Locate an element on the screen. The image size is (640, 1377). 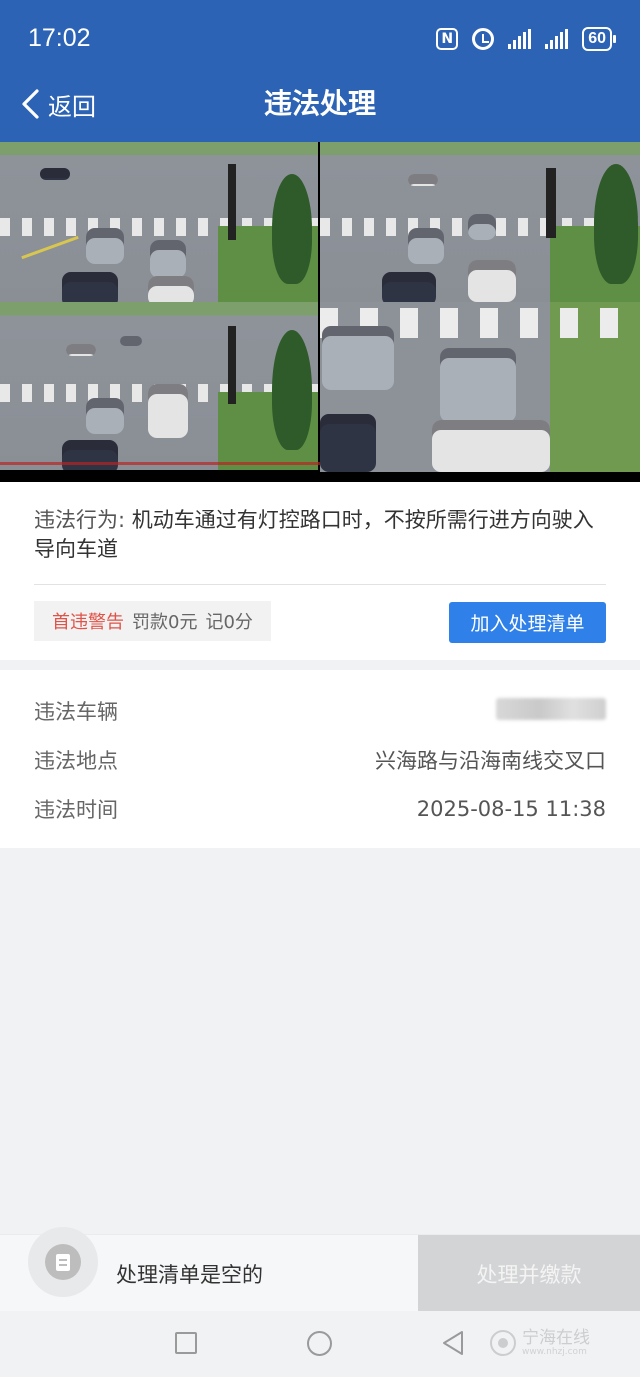
processing-list-icon is located at coordinates (63, 1262).